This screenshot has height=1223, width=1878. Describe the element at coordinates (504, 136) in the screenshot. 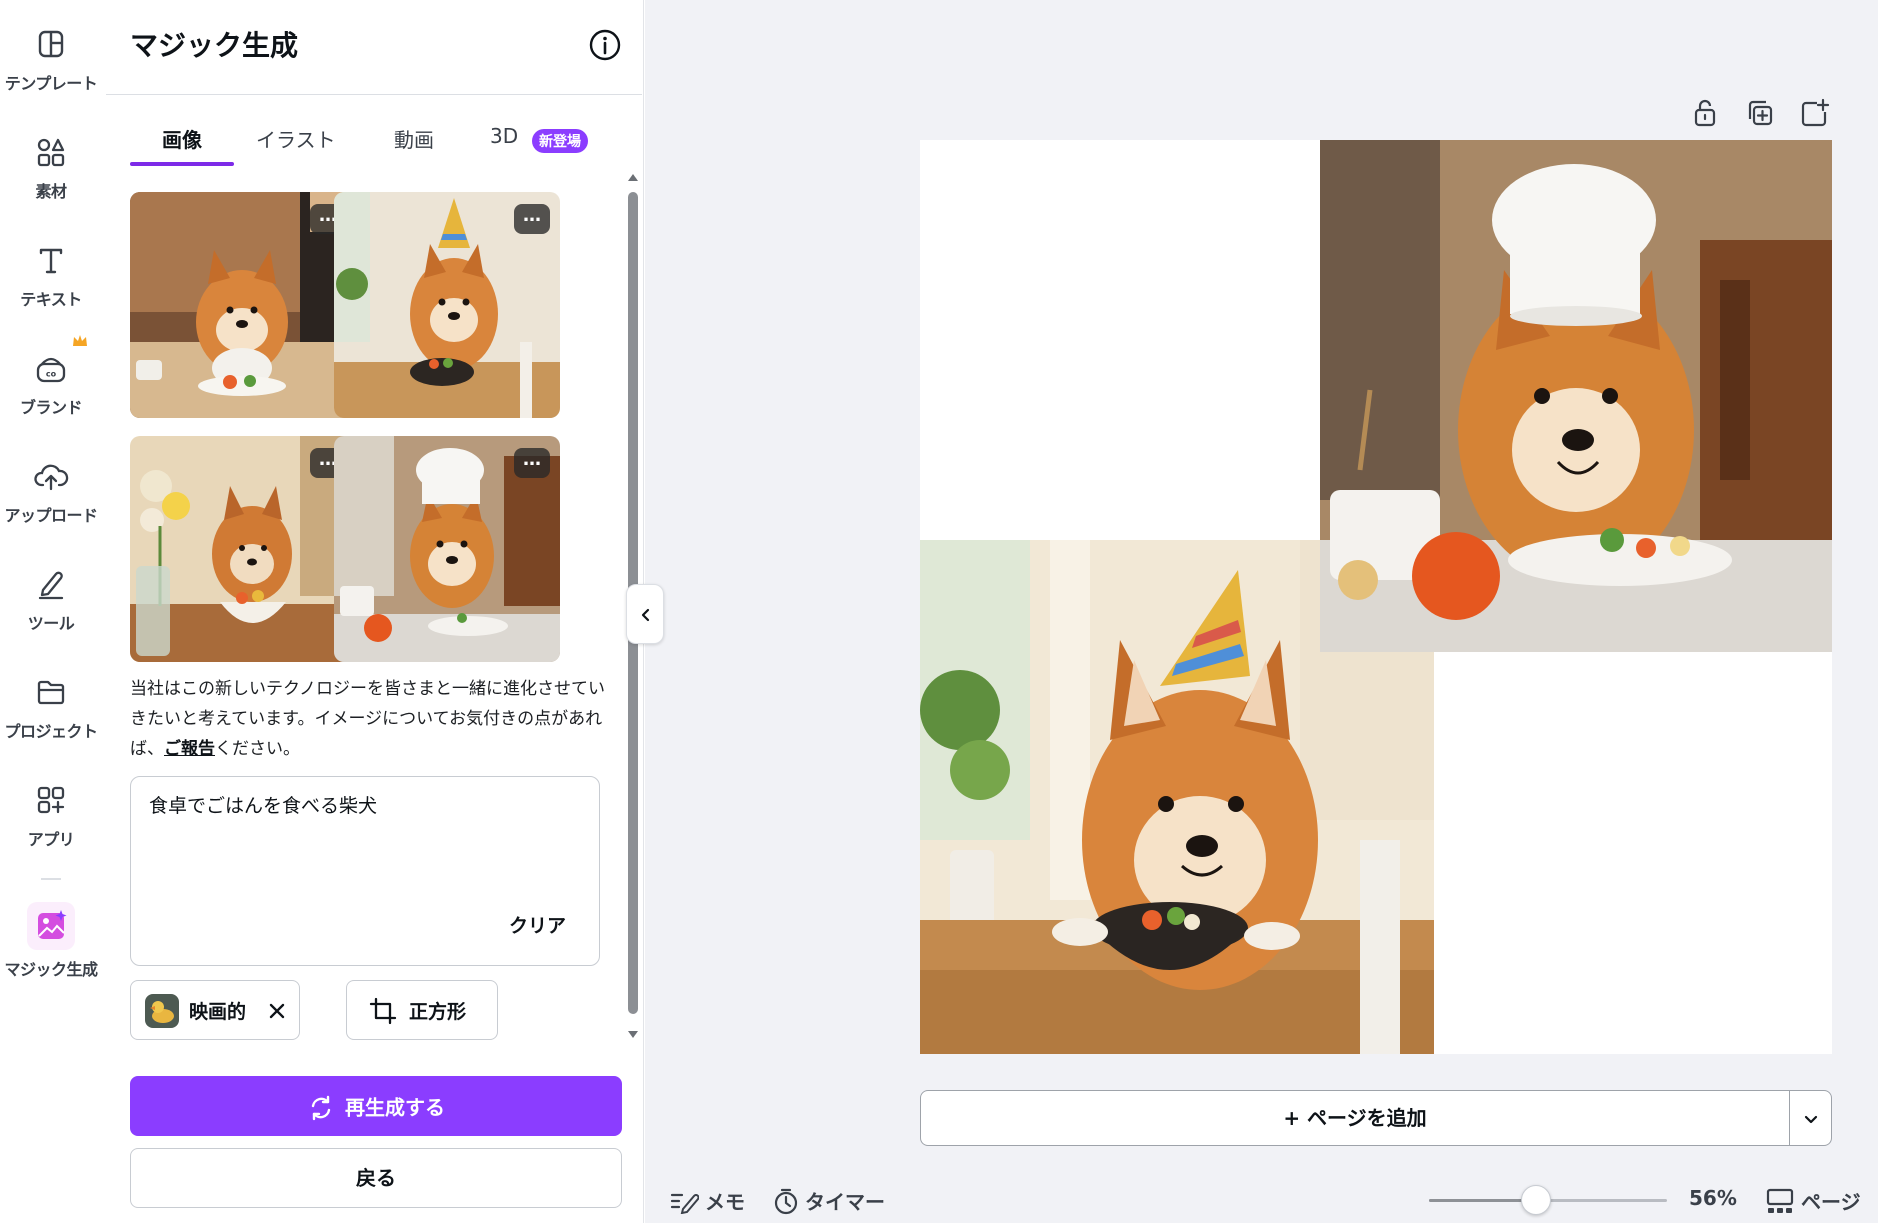

I see `tab-3d: 3D` at that location.